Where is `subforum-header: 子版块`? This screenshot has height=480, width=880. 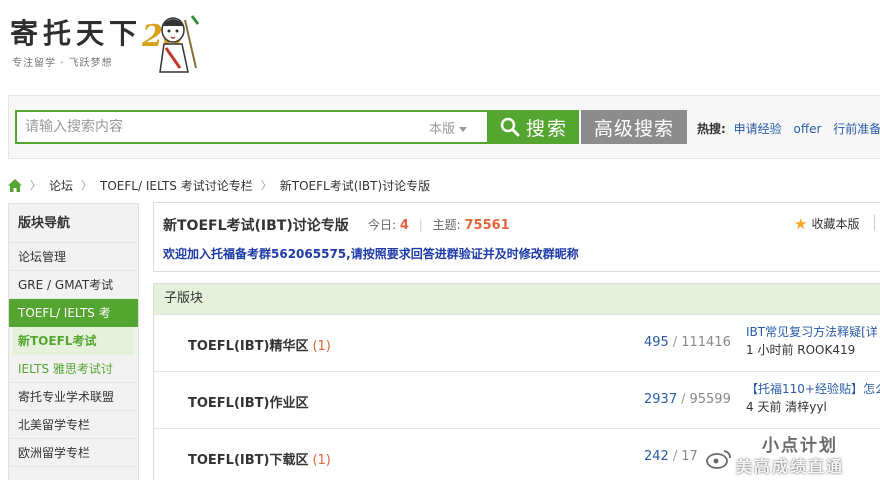
subforum-header: 子版块 is located at coordinates (517, 299).